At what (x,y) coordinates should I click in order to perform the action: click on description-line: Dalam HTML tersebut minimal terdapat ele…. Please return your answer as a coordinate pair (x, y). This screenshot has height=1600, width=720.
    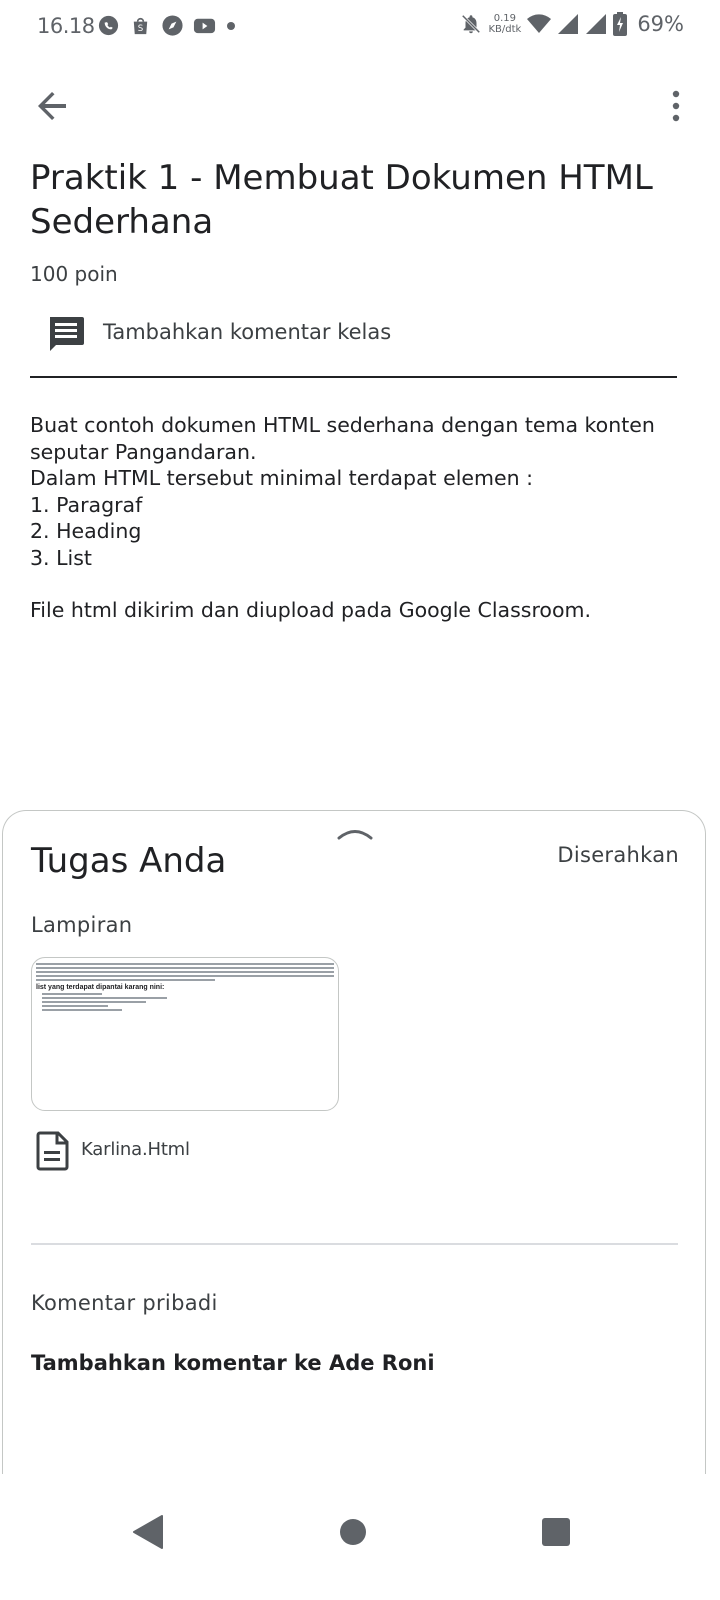
    Looking at the image, I should click on (282, 478).